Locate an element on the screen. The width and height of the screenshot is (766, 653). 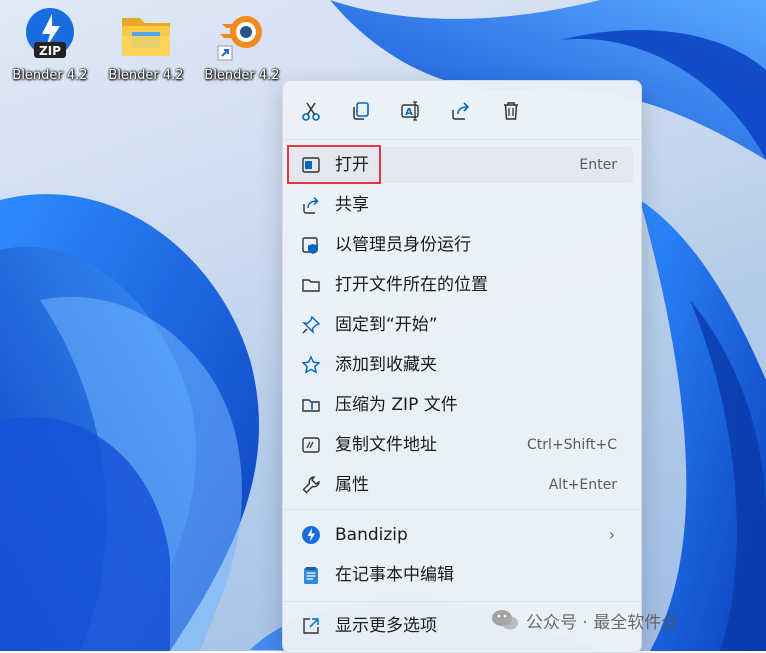
star-icon is located at coordinates (311, 365).